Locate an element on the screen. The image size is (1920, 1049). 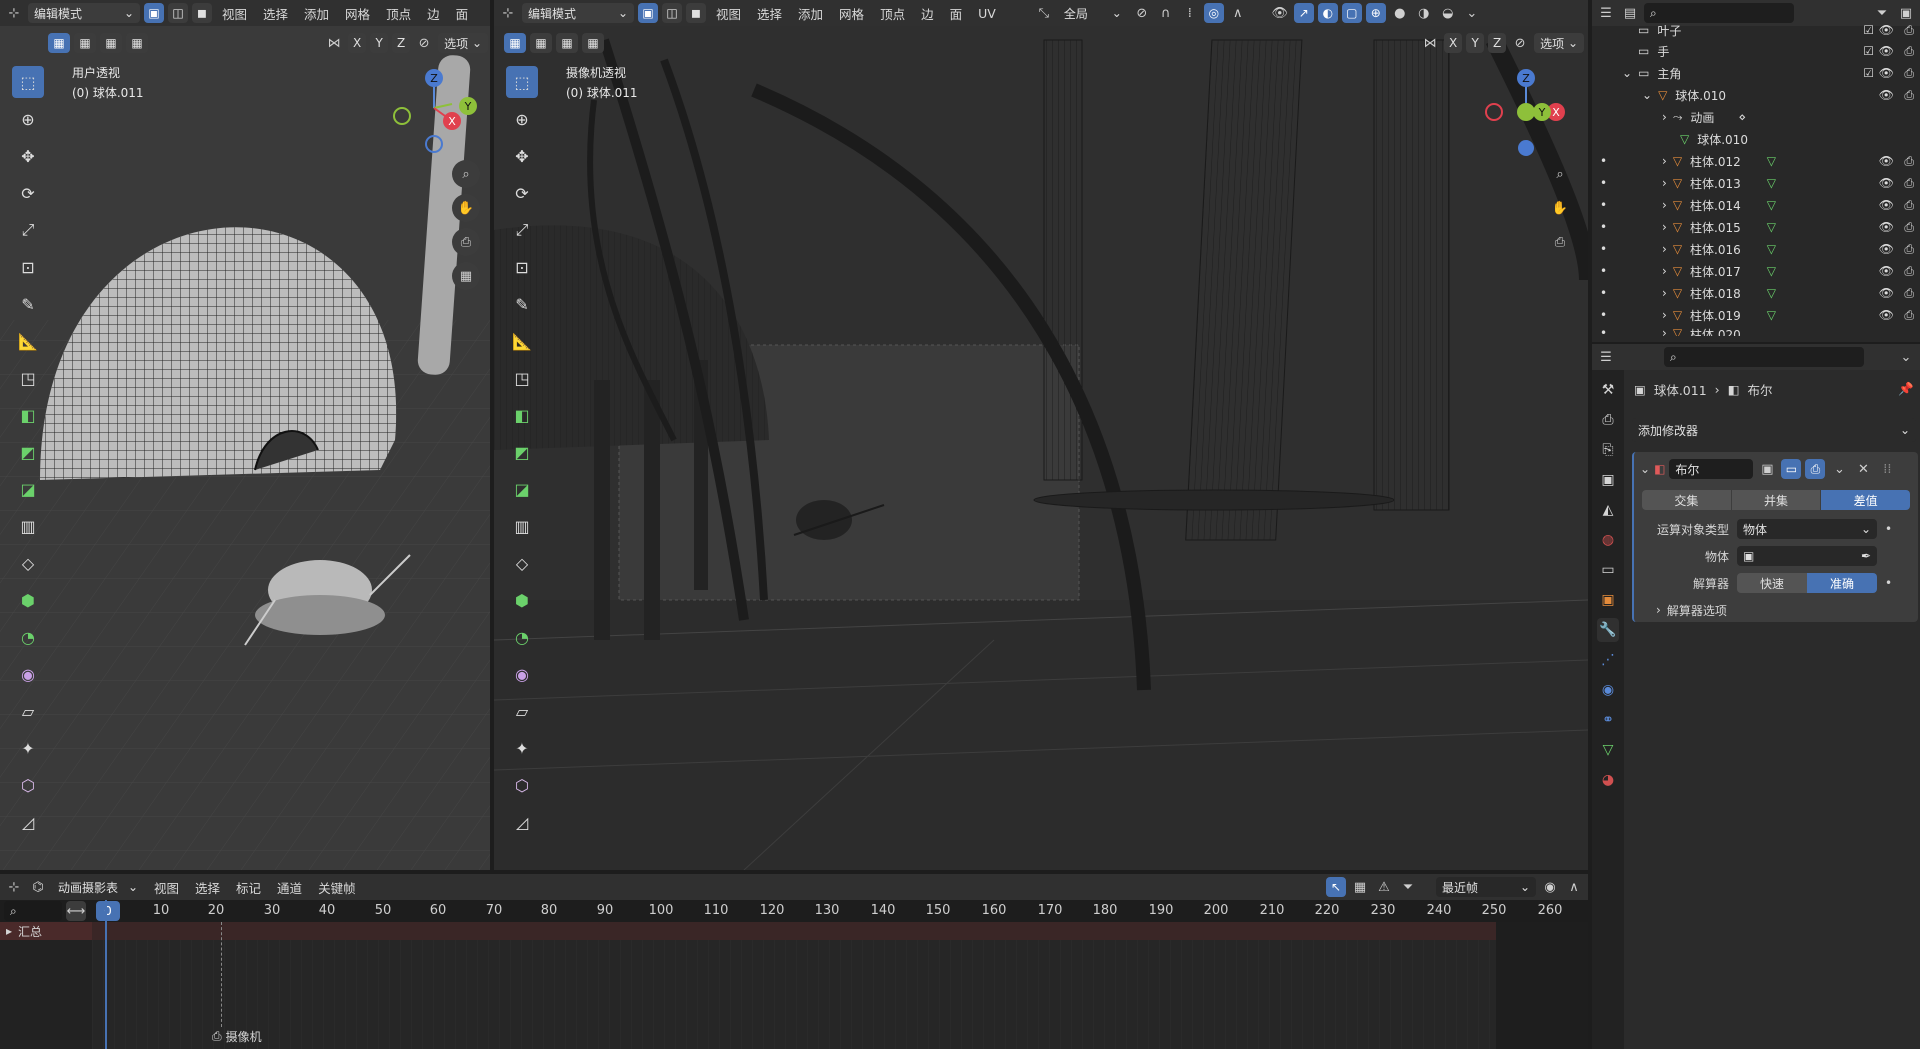
menu-edge: 边 is located at coordinates (927, 13).